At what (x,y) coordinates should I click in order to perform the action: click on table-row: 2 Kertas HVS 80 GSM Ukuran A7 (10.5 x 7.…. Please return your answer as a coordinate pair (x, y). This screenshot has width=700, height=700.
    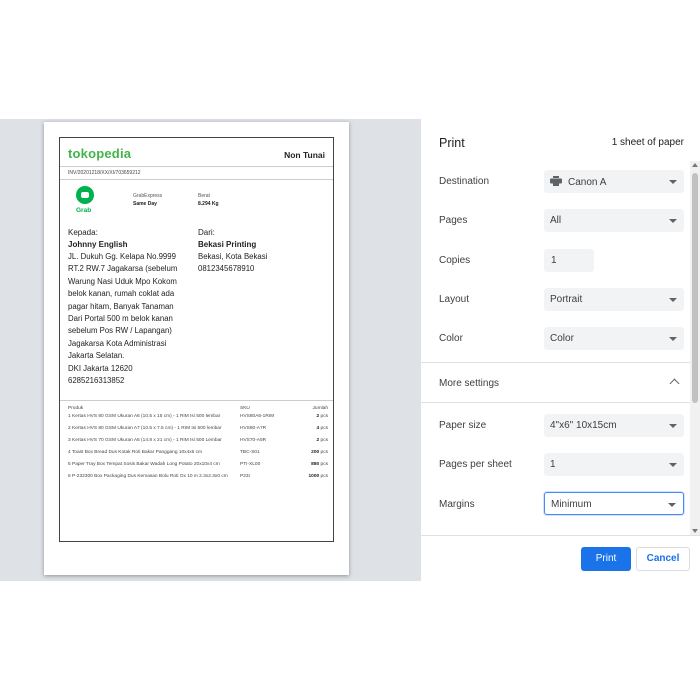
    Looking at the image, I should click on (198, 432).